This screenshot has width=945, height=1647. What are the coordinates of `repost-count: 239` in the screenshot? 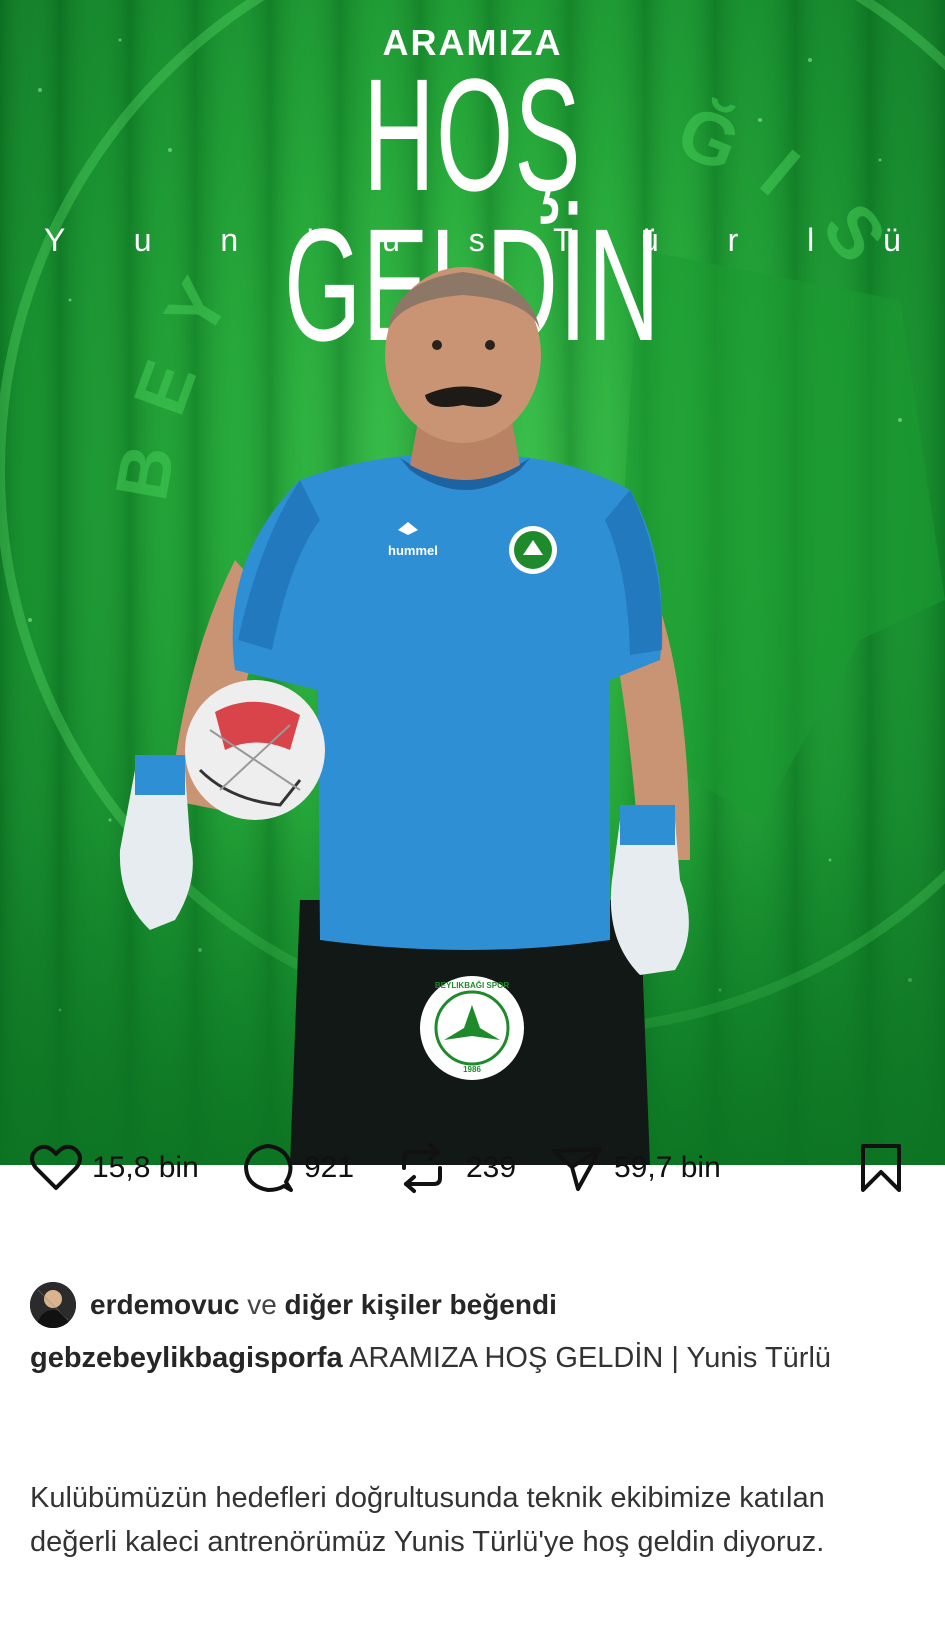 It's located at (491, 1168).